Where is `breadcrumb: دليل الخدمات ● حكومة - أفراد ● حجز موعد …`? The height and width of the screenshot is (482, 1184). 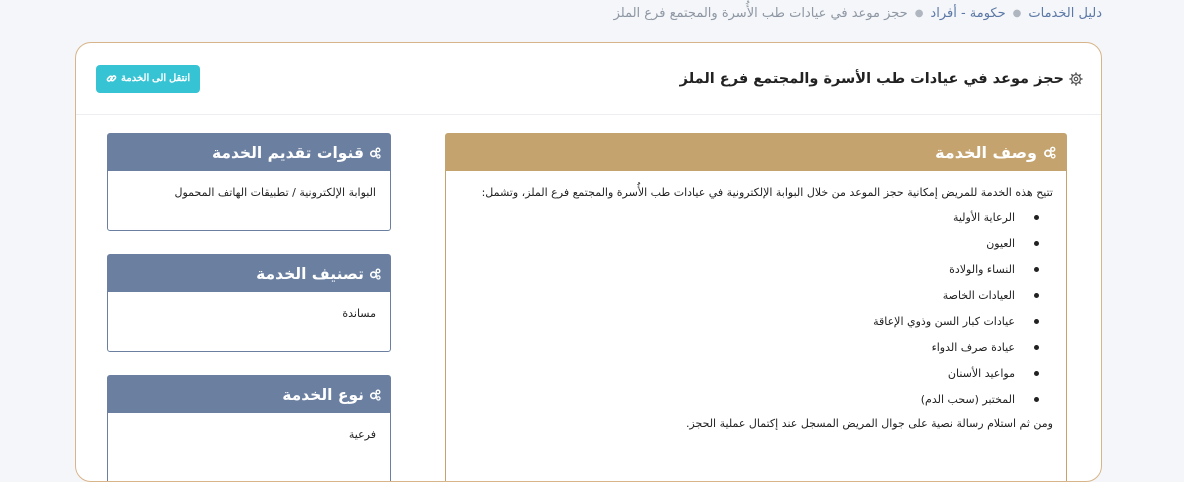 breadcrumb: دليل الخدمات ● حكومة - أفراد ● حجز موعد … is located at coordinates (858, 13).